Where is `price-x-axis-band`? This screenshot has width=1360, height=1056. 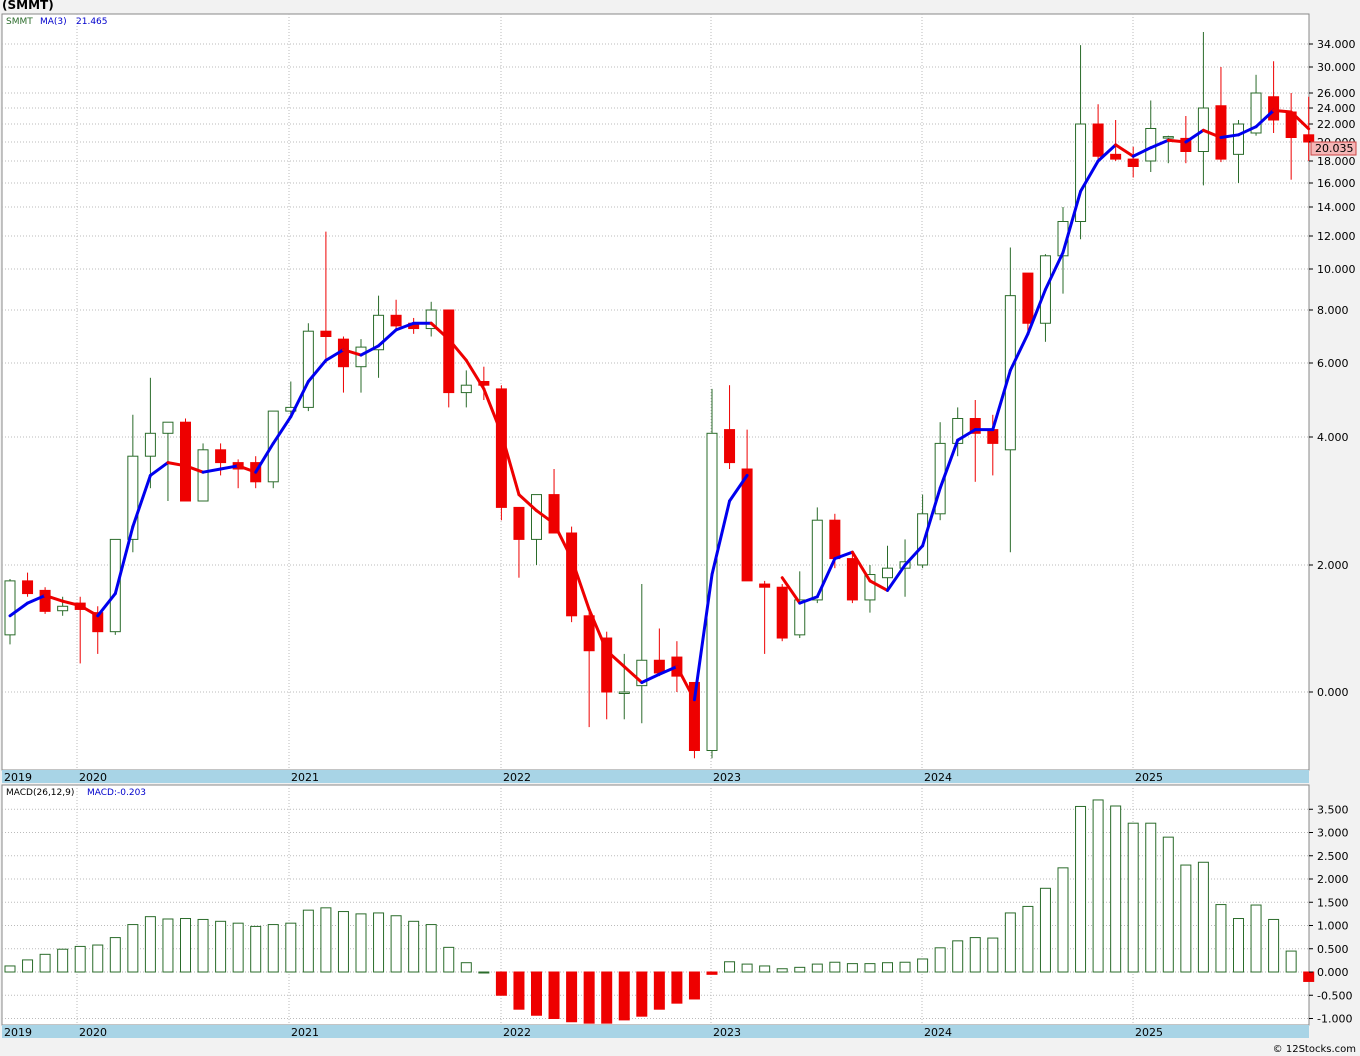
price-x-axis-band is located at coordinates (655, 776).